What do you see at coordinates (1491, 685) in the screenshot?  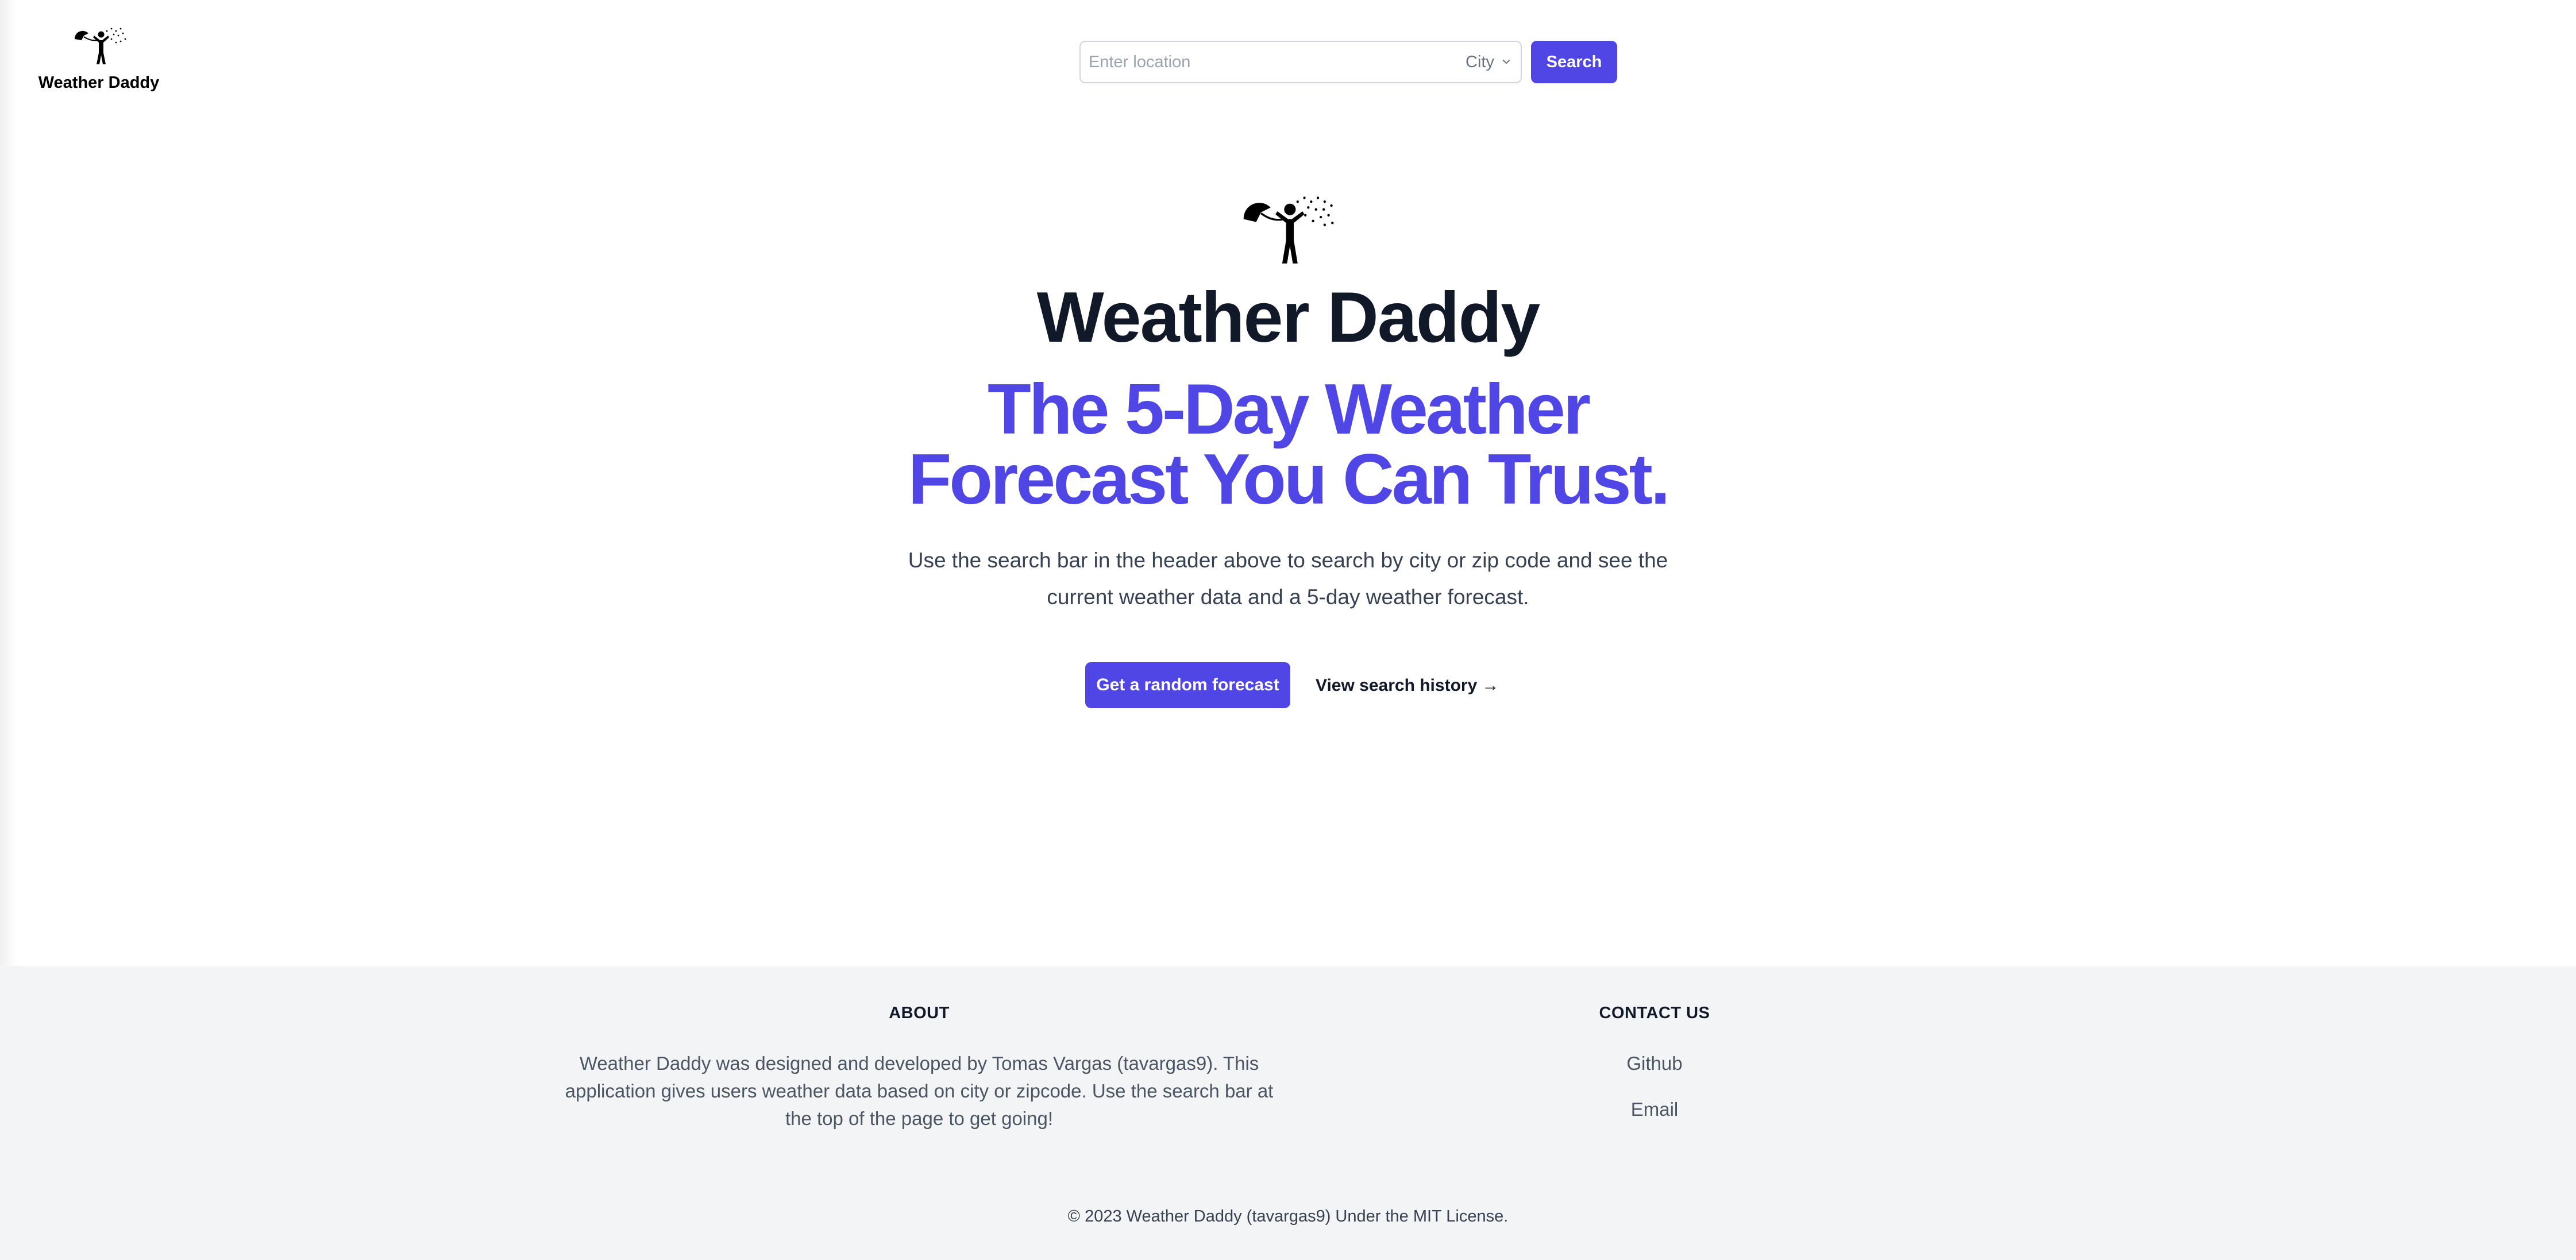 I see `arrow-right-icon: →` at bounding box center [1491, 685].